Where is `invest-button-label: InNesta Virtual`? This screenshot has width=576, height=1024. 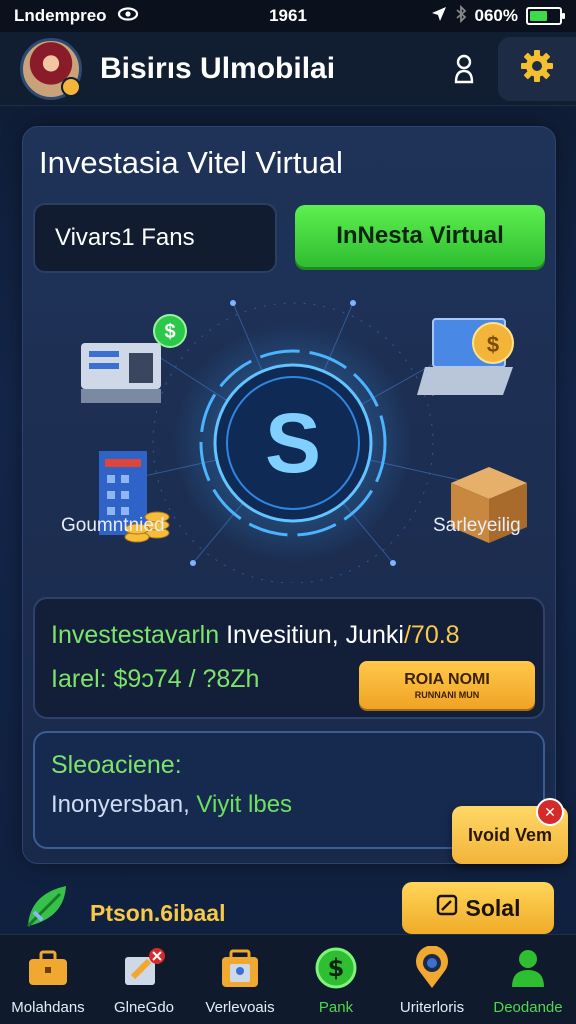
invest-button-label: InNesta Virtual is located at coordinates (420, 235).